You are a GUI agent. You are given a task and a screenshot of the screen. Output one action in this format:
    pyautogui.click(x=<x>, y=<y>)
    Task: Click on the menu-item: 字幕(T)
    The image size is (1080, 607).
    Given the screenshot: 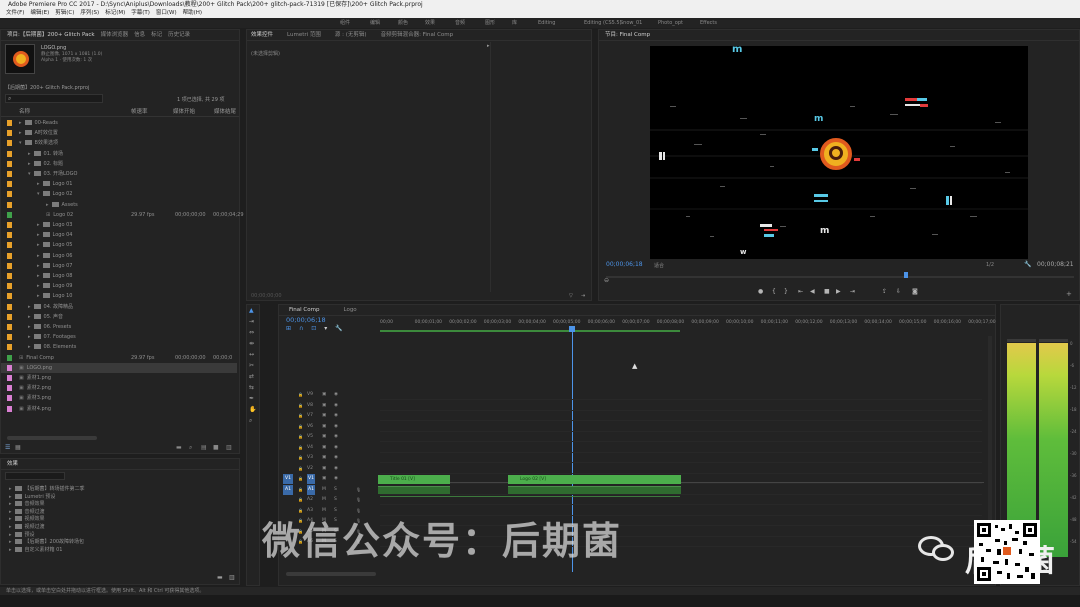 What is the action you would take?
    pyautogui.click(x=140, y=13)
    